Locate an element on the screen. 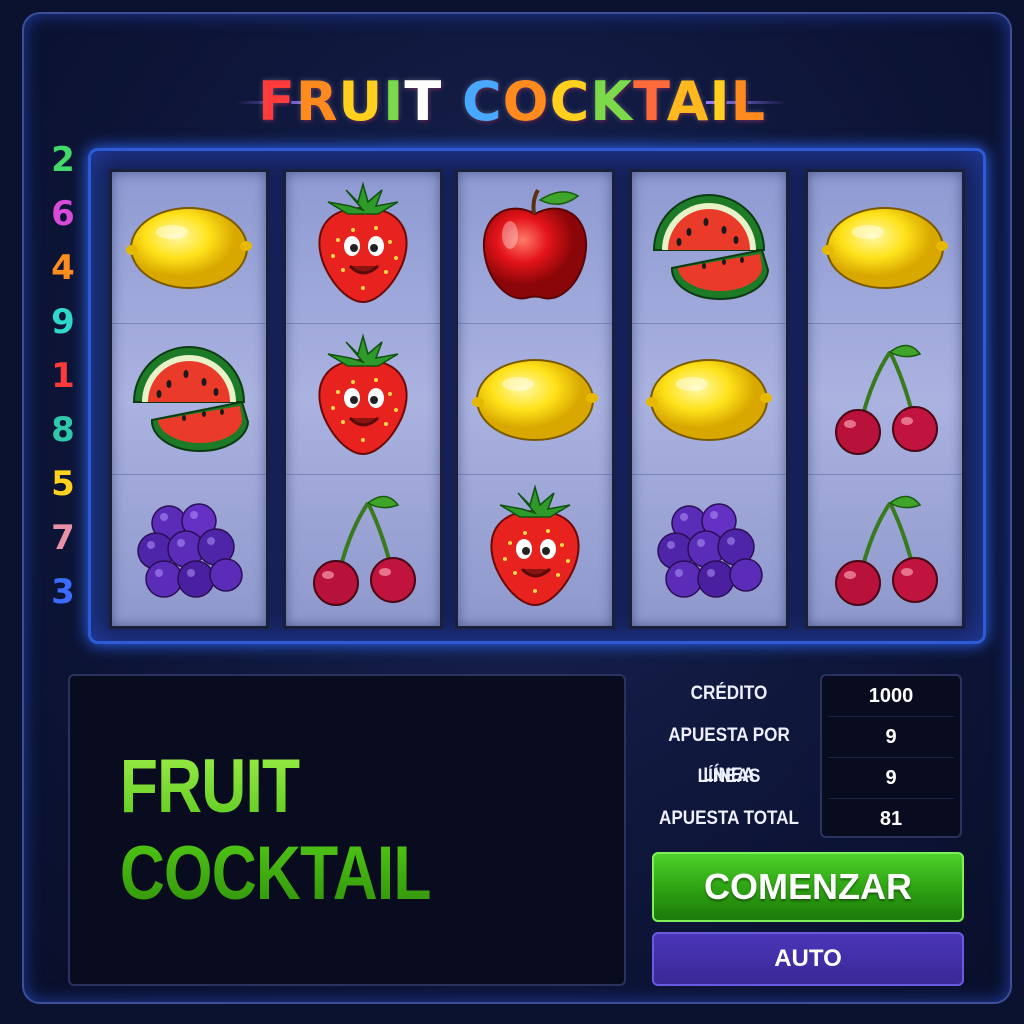 This screenshot has height=1024, width=1024. title-letter is located at coordinates (452, 101).